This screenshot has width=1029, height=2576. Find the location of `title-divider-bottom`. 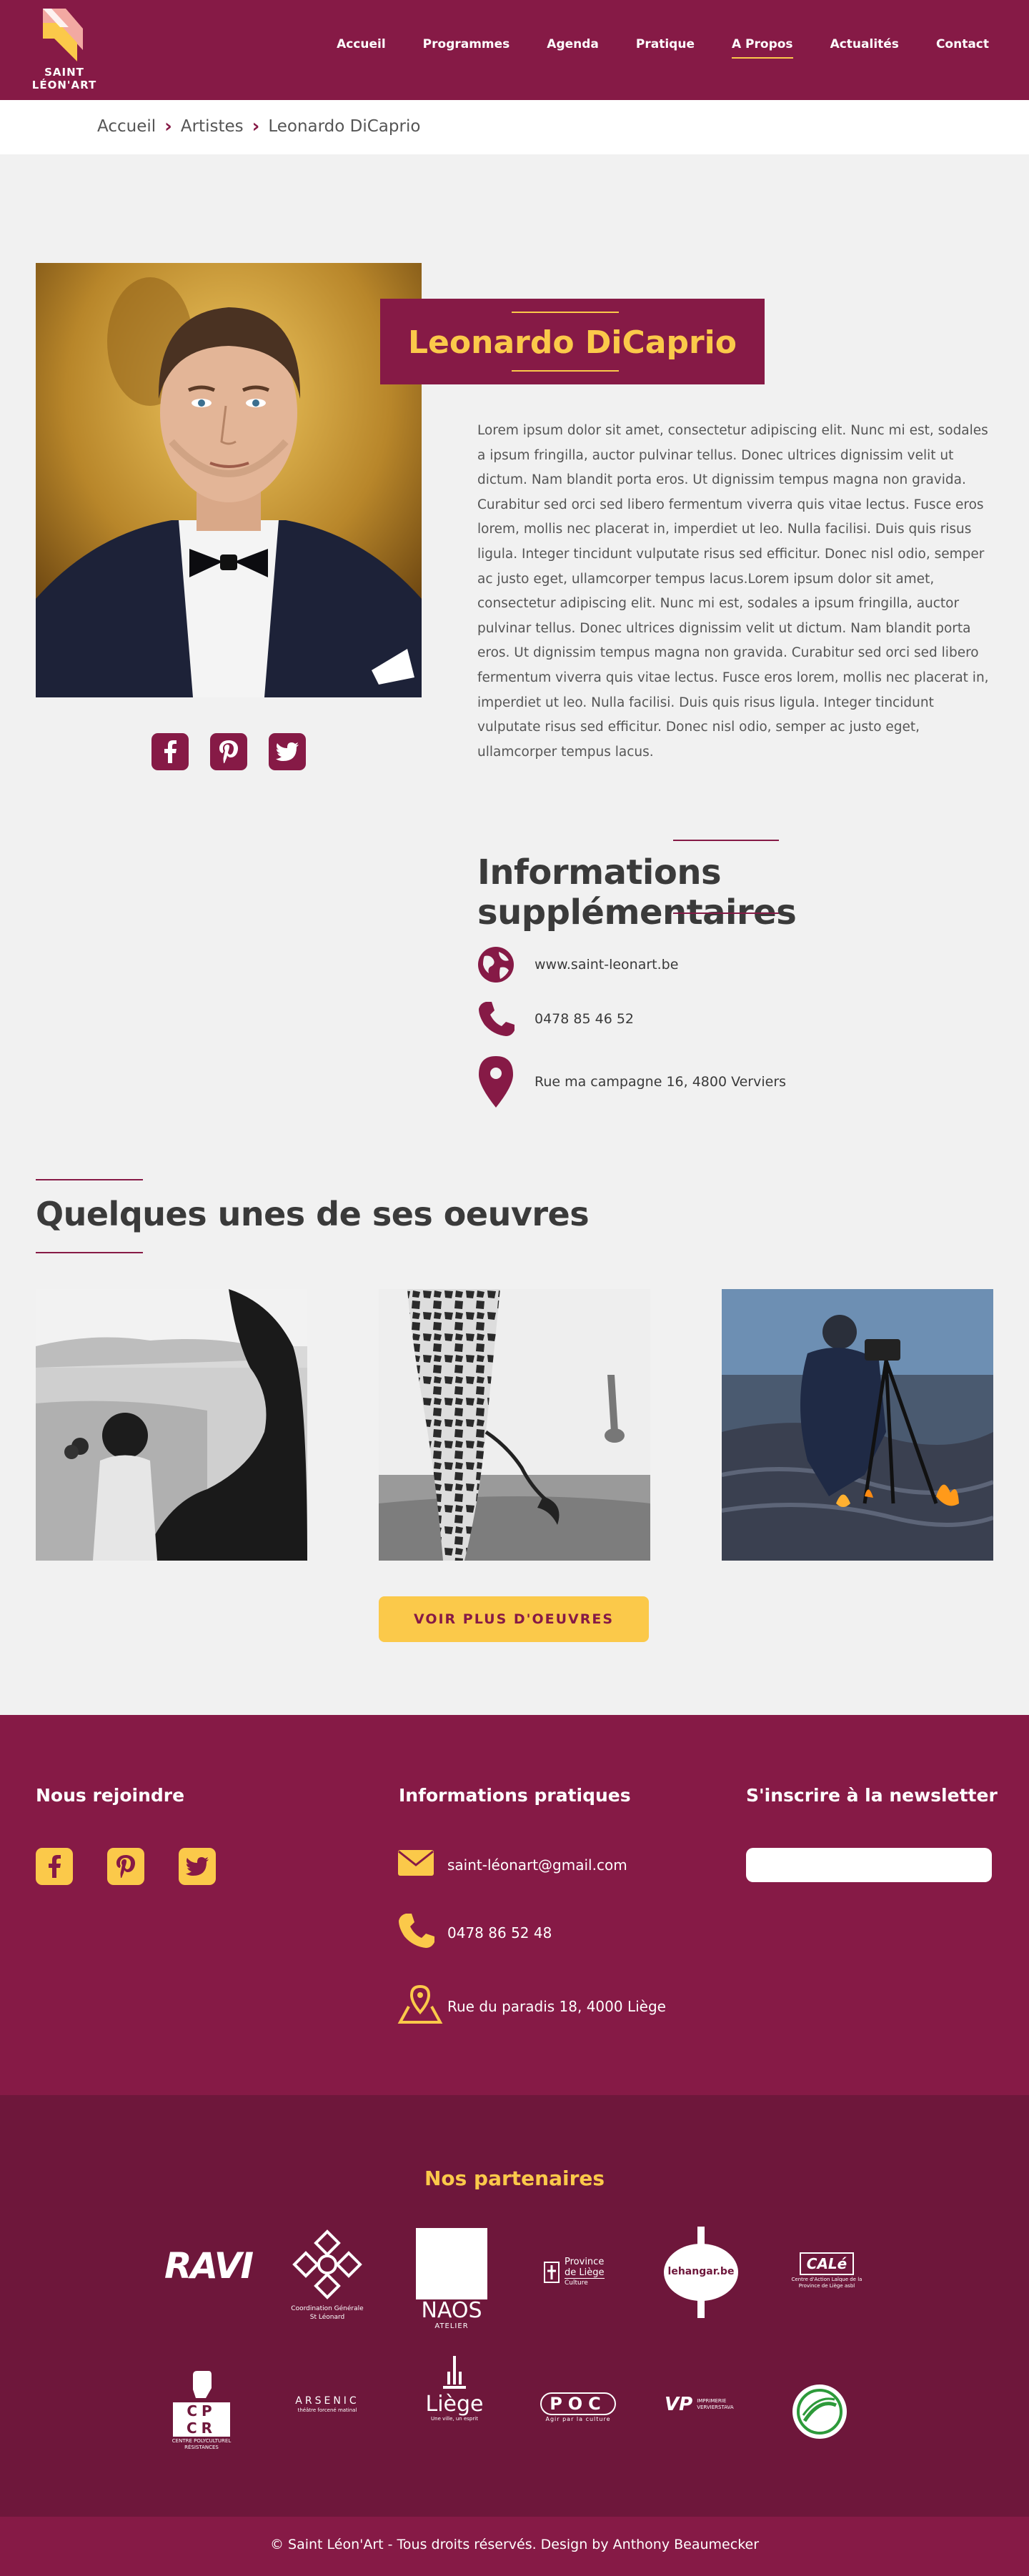

title-divider-bottom is located at coordinates (565, 371).